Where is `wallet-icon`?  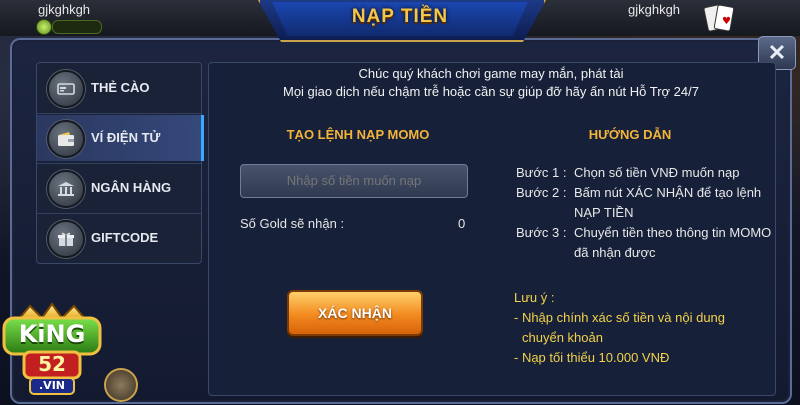 wallet-icon is located at coordinates (66, 139).